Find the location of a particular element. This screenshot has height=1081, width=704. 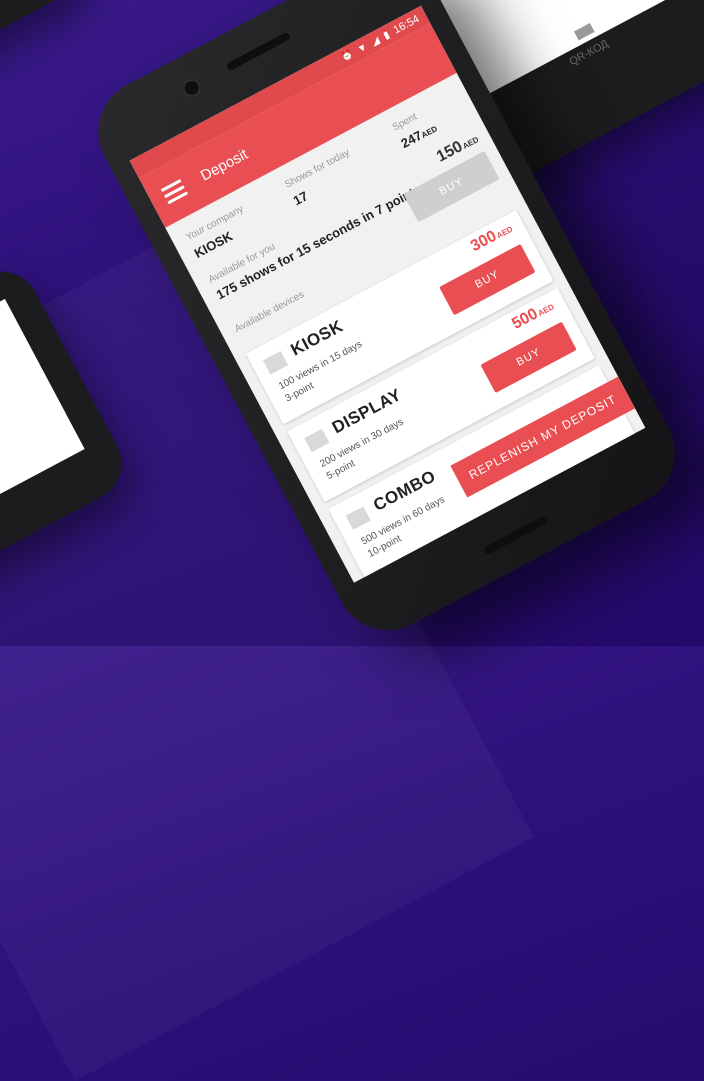

buy-button-kiosk: BUY is located at coordinates (487, 279).